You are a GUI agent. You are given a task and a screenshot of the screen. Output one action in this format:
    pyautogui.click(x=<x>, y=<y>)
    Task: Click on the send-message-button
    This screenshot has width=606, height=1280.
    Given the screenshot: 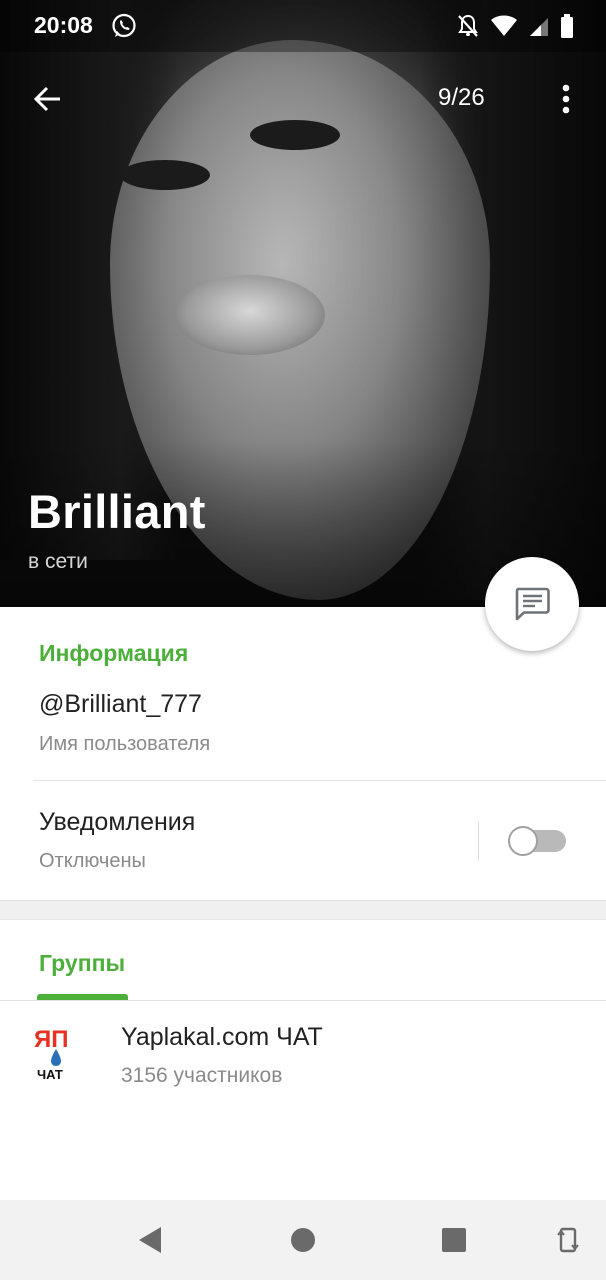 What is the action you would take?
    pyautogui.click(x=532, y=604)
    